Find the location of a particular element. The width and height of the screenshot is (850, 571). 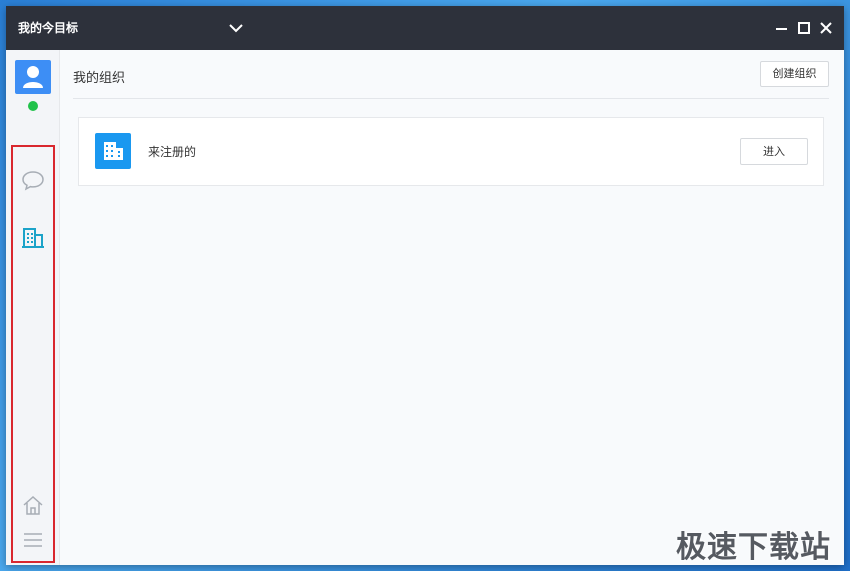

chevron-down-icon is located at coordinates (236, 28).